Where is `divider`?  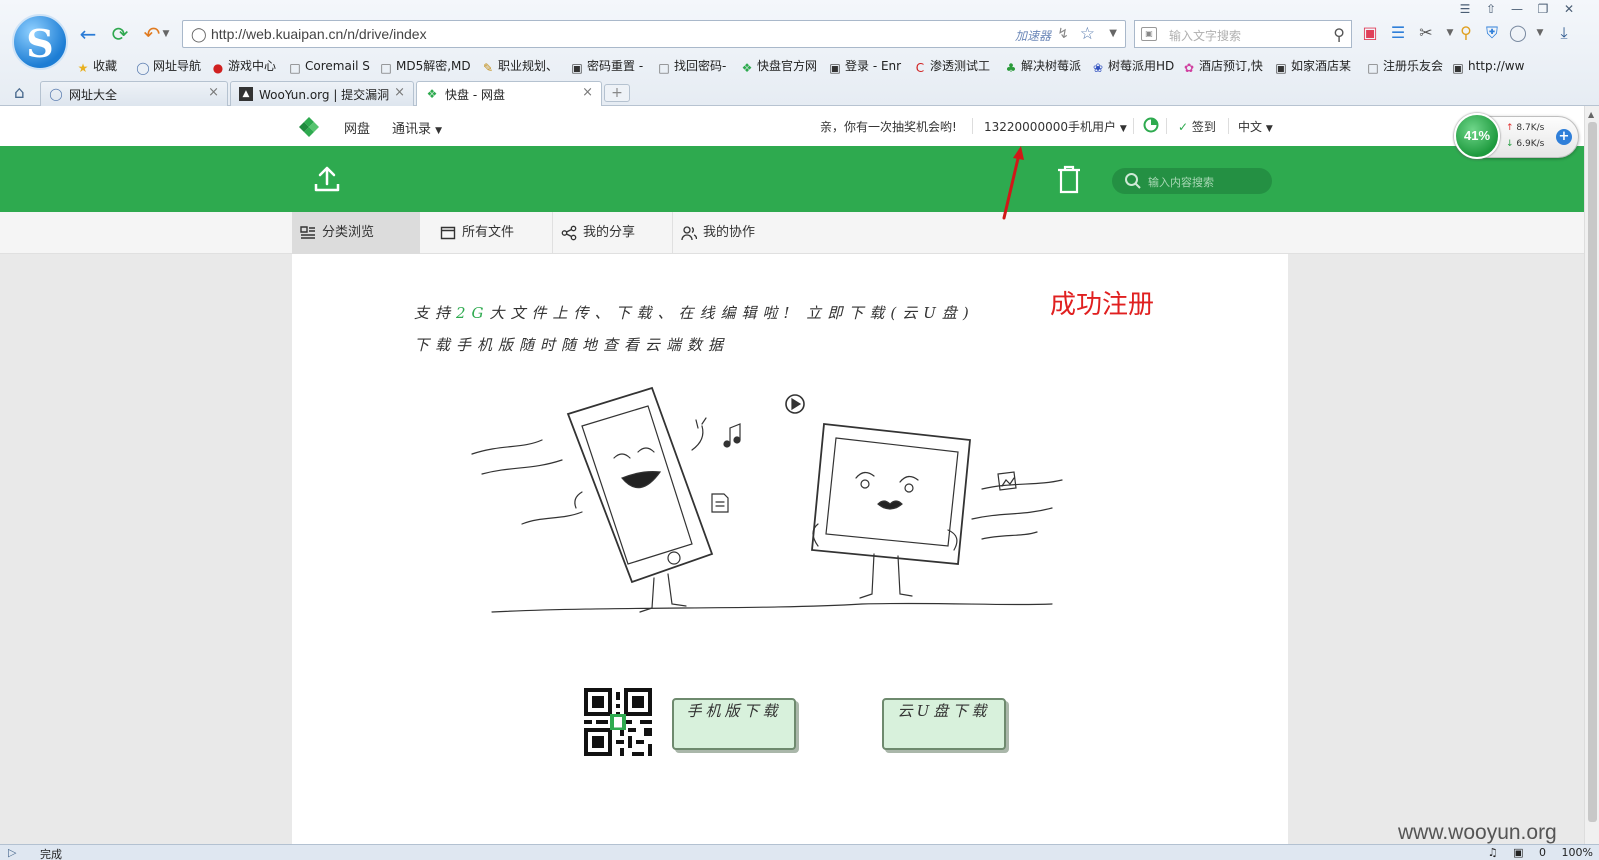 divider is located at coordinates (1166, 126).